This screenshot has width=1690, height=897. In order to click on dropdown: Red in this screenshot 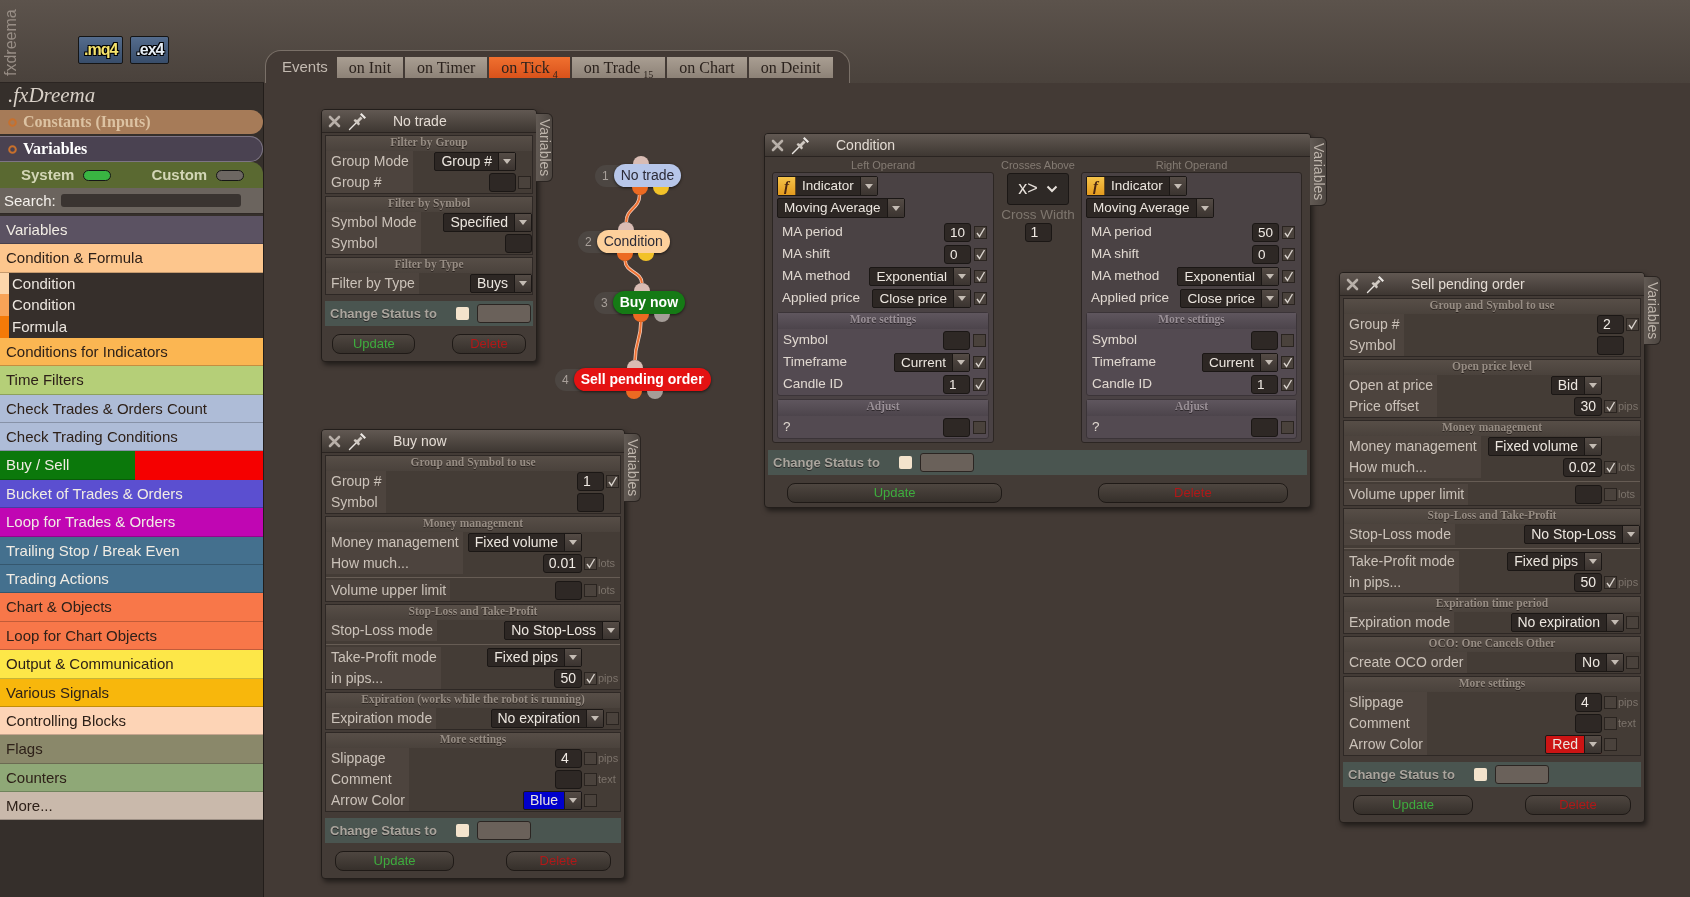, I will do `click(1573, 744)`.